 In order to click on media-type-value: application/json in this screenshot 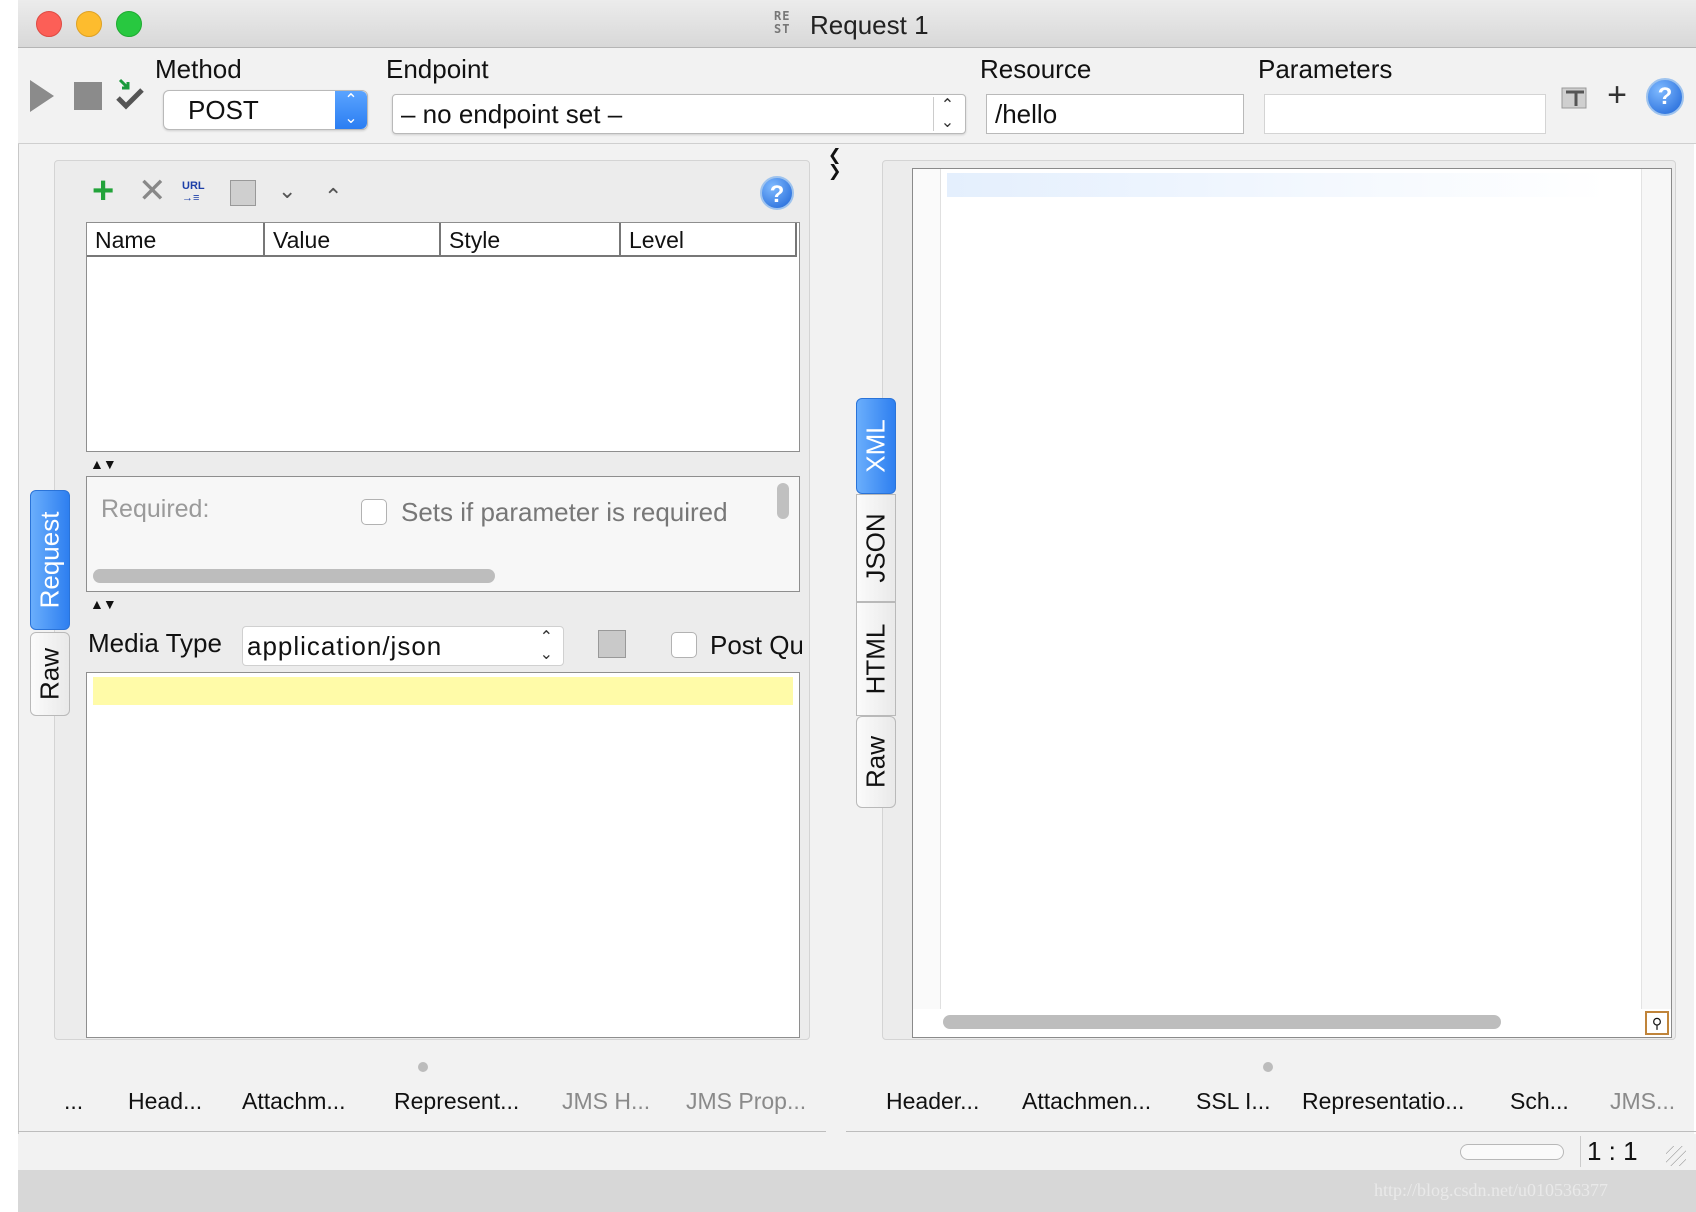, I will do `click(345, 646)`.